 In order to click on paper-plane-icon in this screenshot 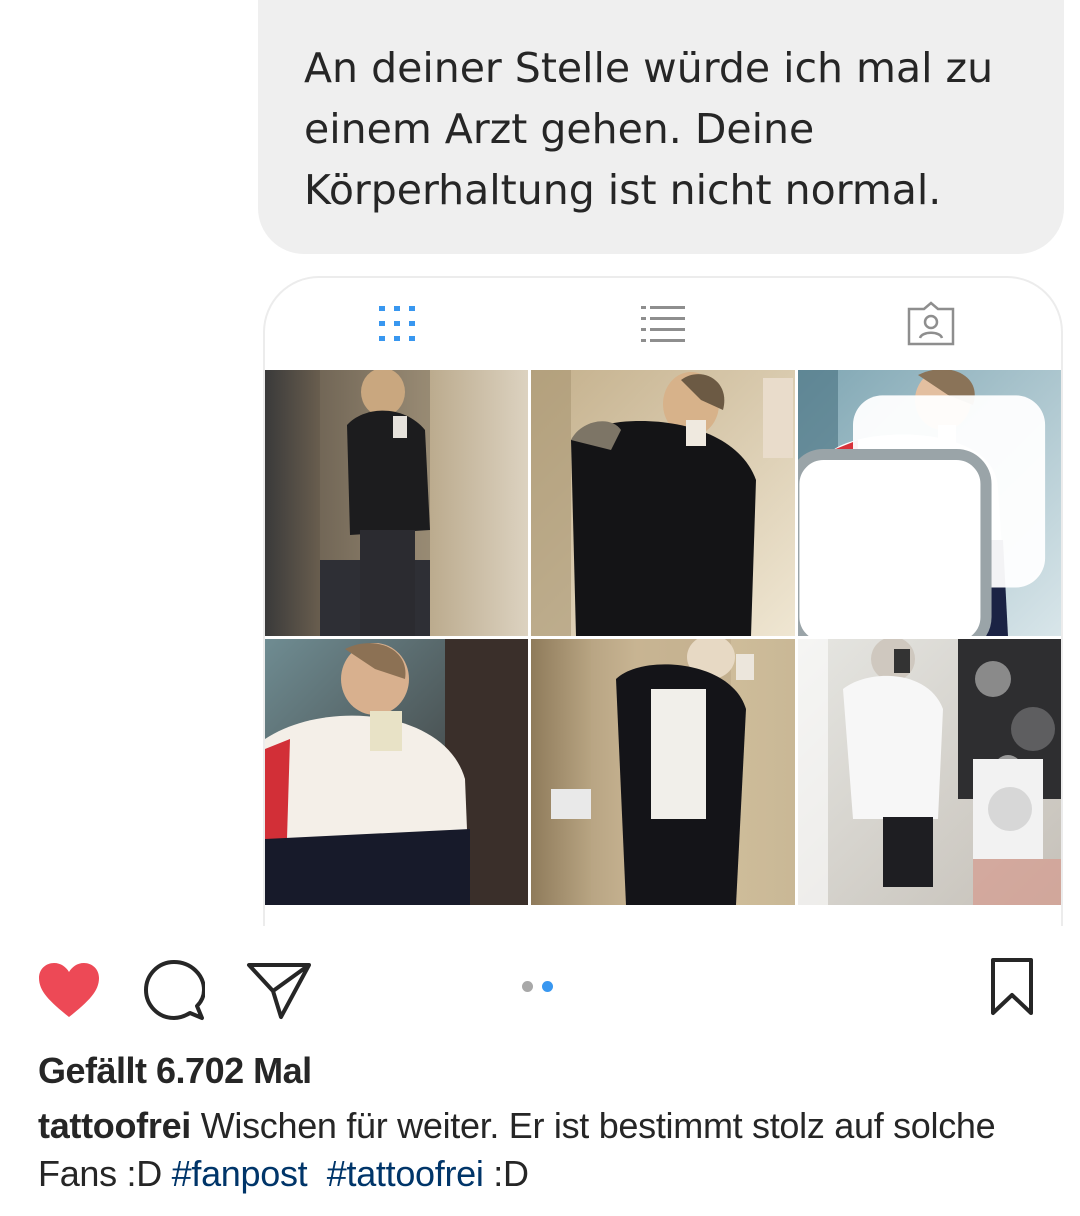, I will do `click(279, 991)`.